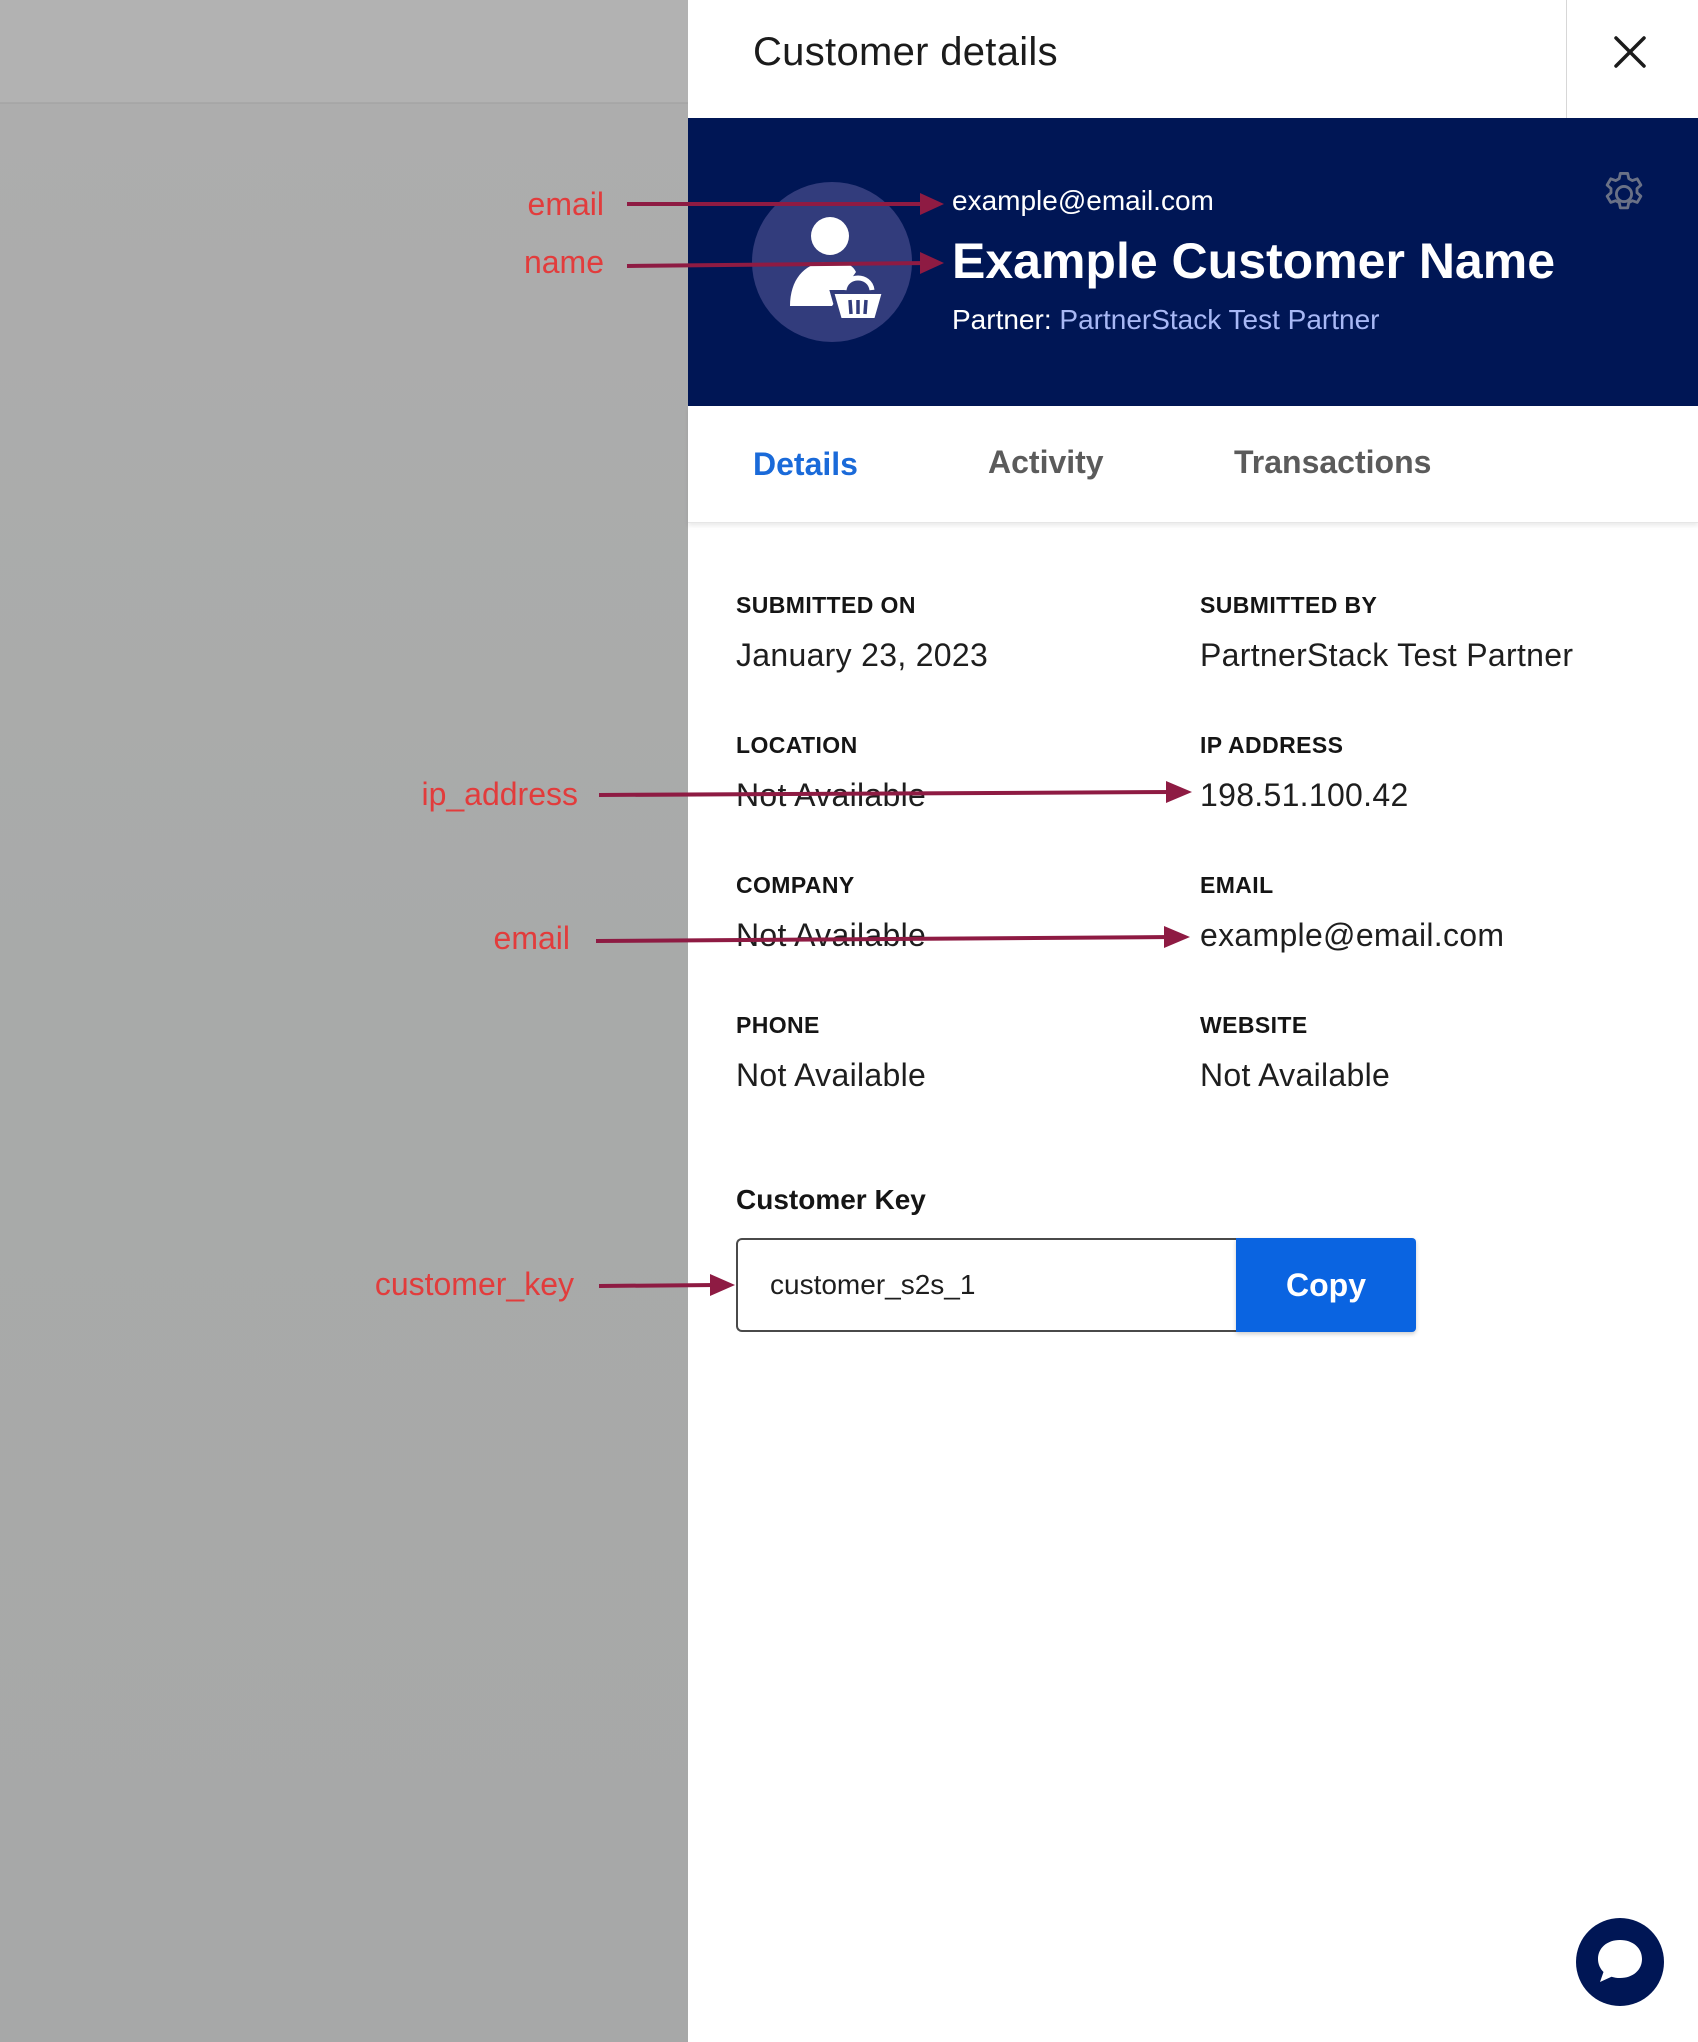 Image resolution: width=1698 pixels, height=2042 pixels. Describe the element at coordinates (887, 793) in the screenshot. I see `arrow-ip-address` at that location.